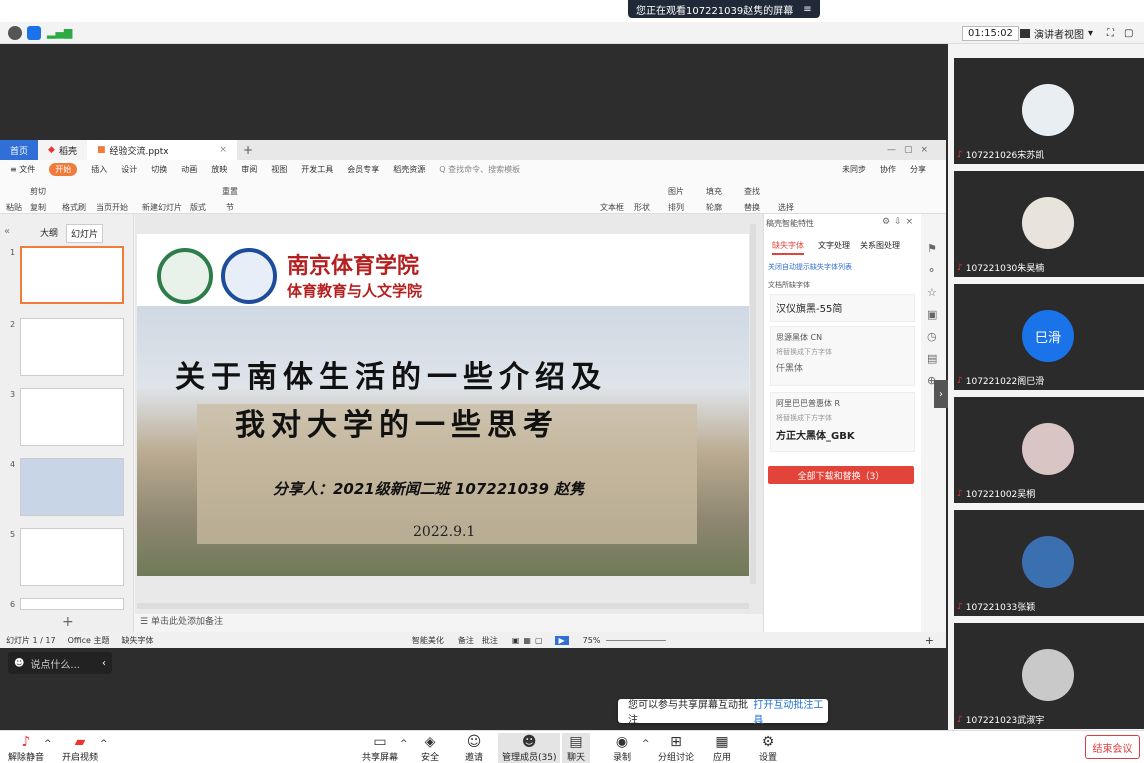 The image size is (1144, 763). What do you see at coordinates (409, 169) in the screenshot?
I see `menu-docer-res: 稻壳资源` at bounding box center [409, 169].